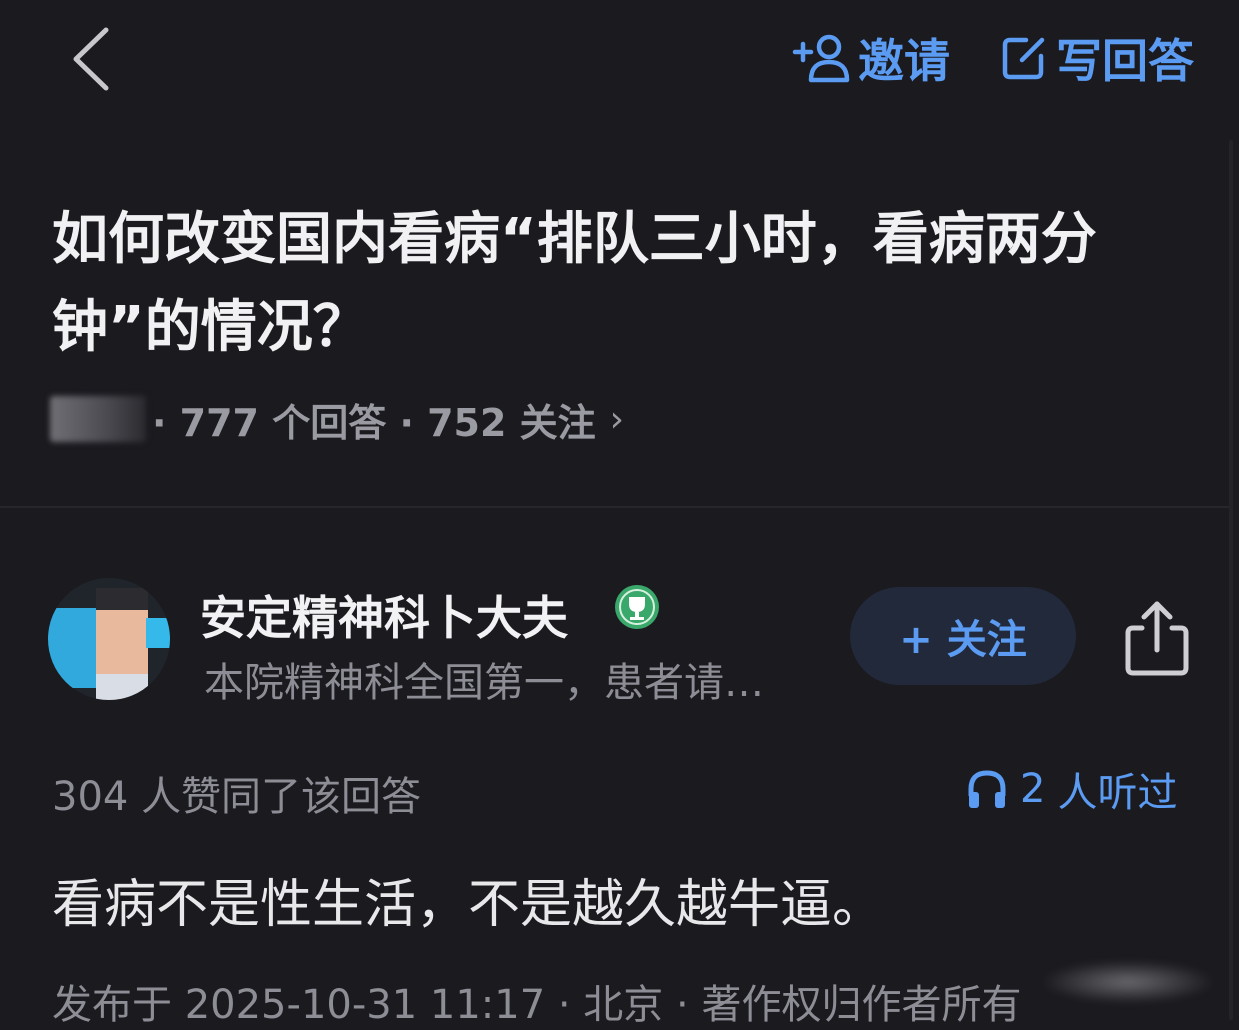 The width and height of the screenshot is (1239, 1030). I want to click on avatar, so click(109, 639).